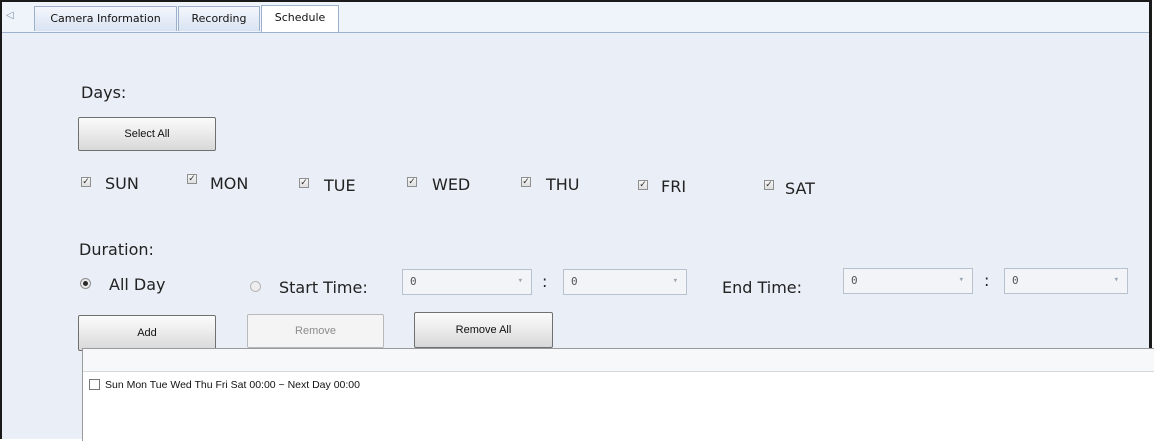 The width and height of the screenshot is (1155, 441). I want to click on mon-label: MON, so click(229, 183).